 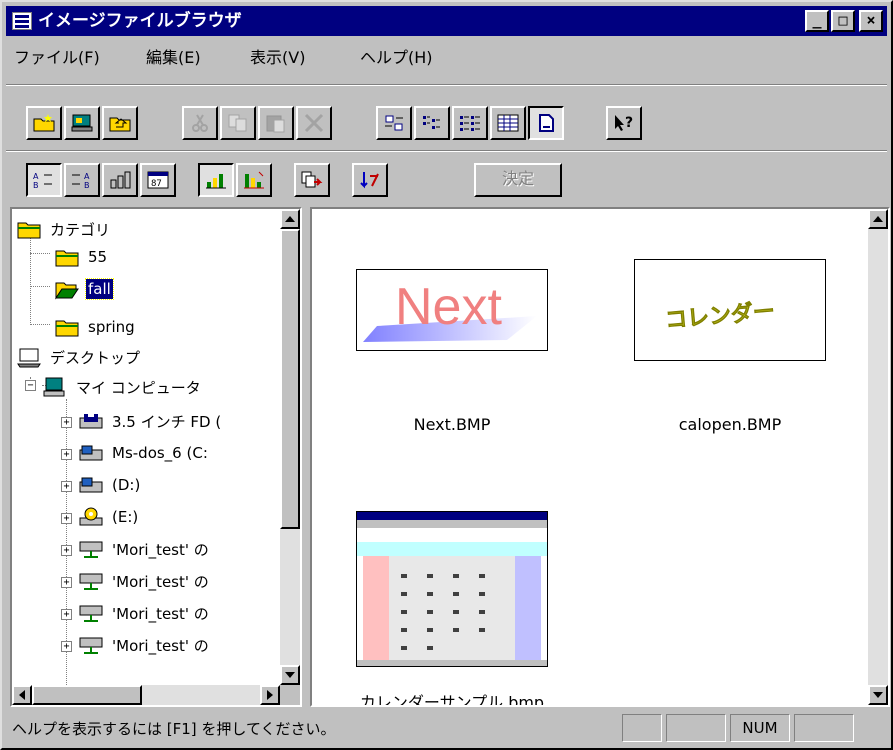 I want to click on maximize-button: □, so click(x=843, y=21).